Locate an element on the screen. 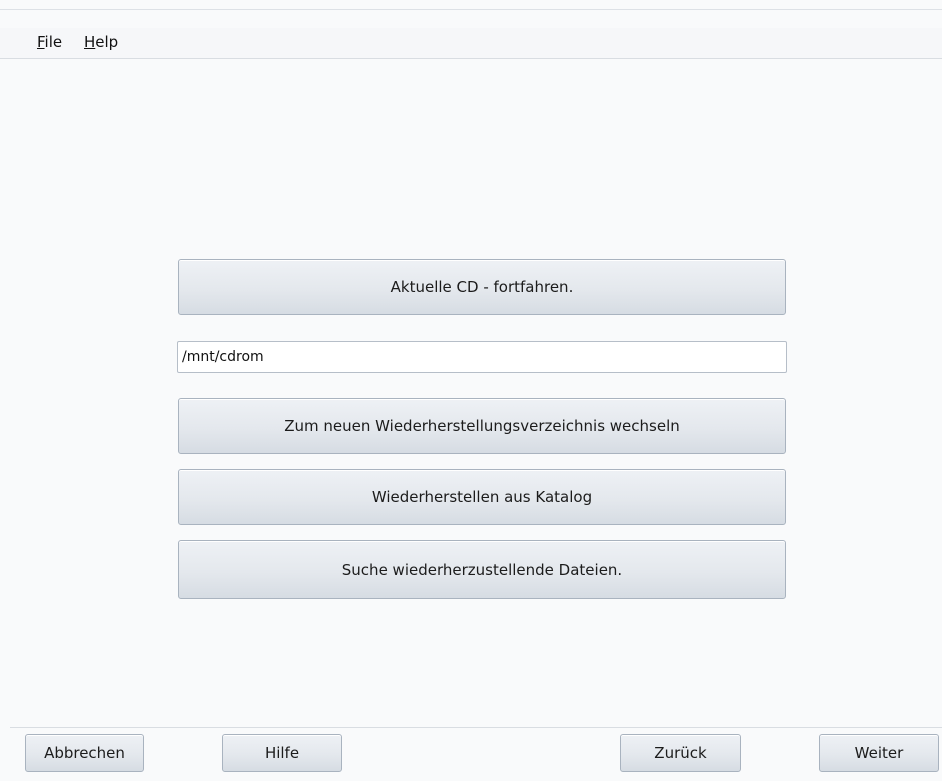 The width and height of the screenshot is (942, 781). menu-file: File is located at coordinates (49, 42).